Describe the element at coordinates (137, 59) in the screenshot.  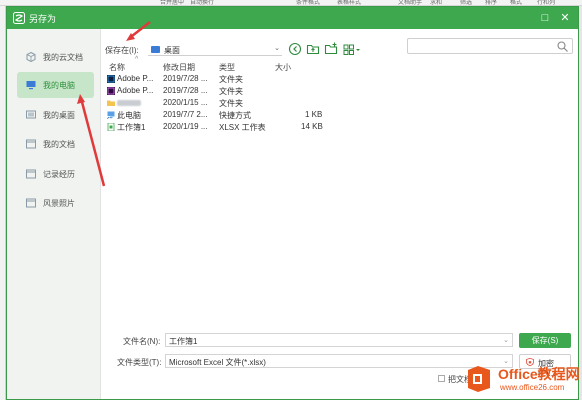
I see `sort-caret-icon: ^` at that location.